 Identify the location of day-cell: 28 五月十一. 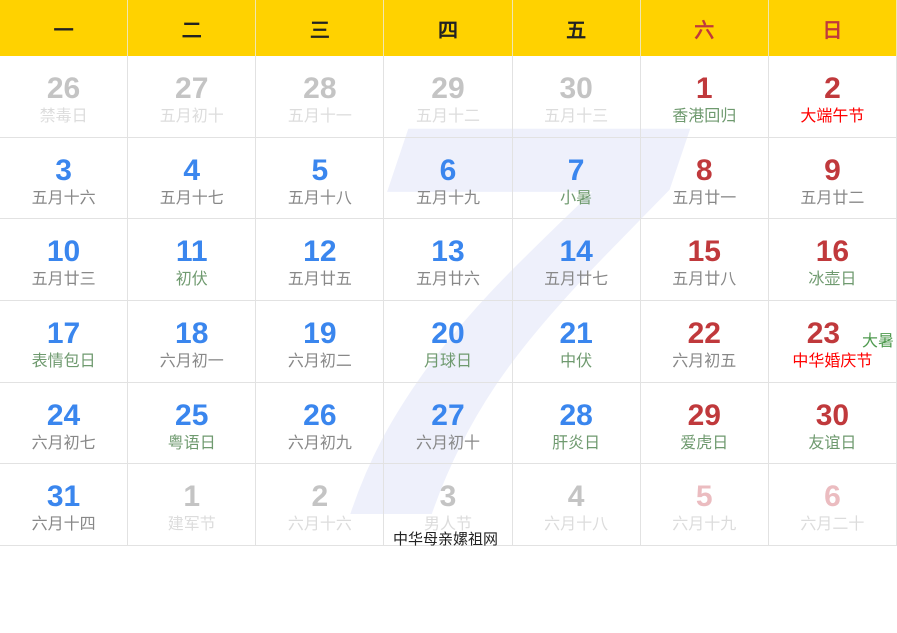
(320, 97).